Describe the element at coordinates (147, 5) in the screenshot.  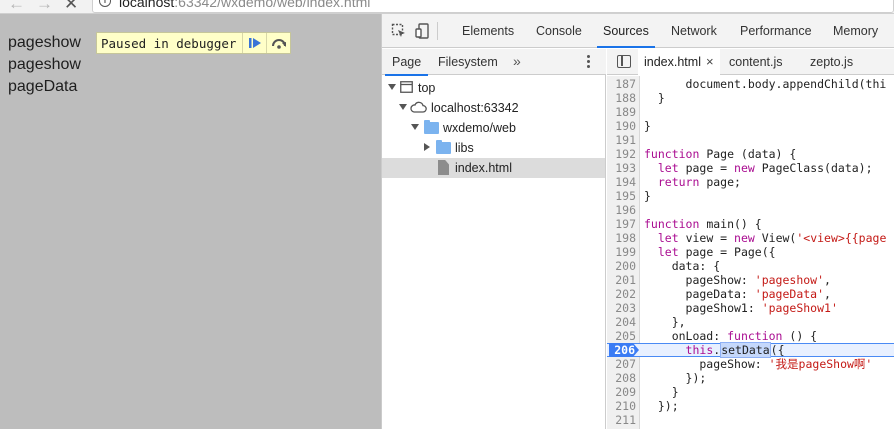
I see `url-host: localhost` at that location.